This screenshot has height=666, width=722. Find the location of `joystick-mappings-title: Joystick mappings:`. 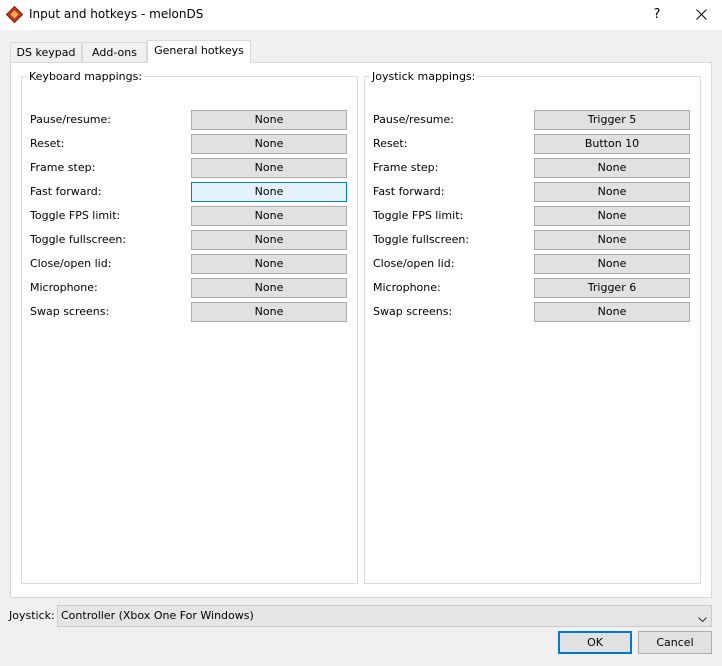

joystick-mappings-title: Joystick mappings: is located at coordinates (424, 76).